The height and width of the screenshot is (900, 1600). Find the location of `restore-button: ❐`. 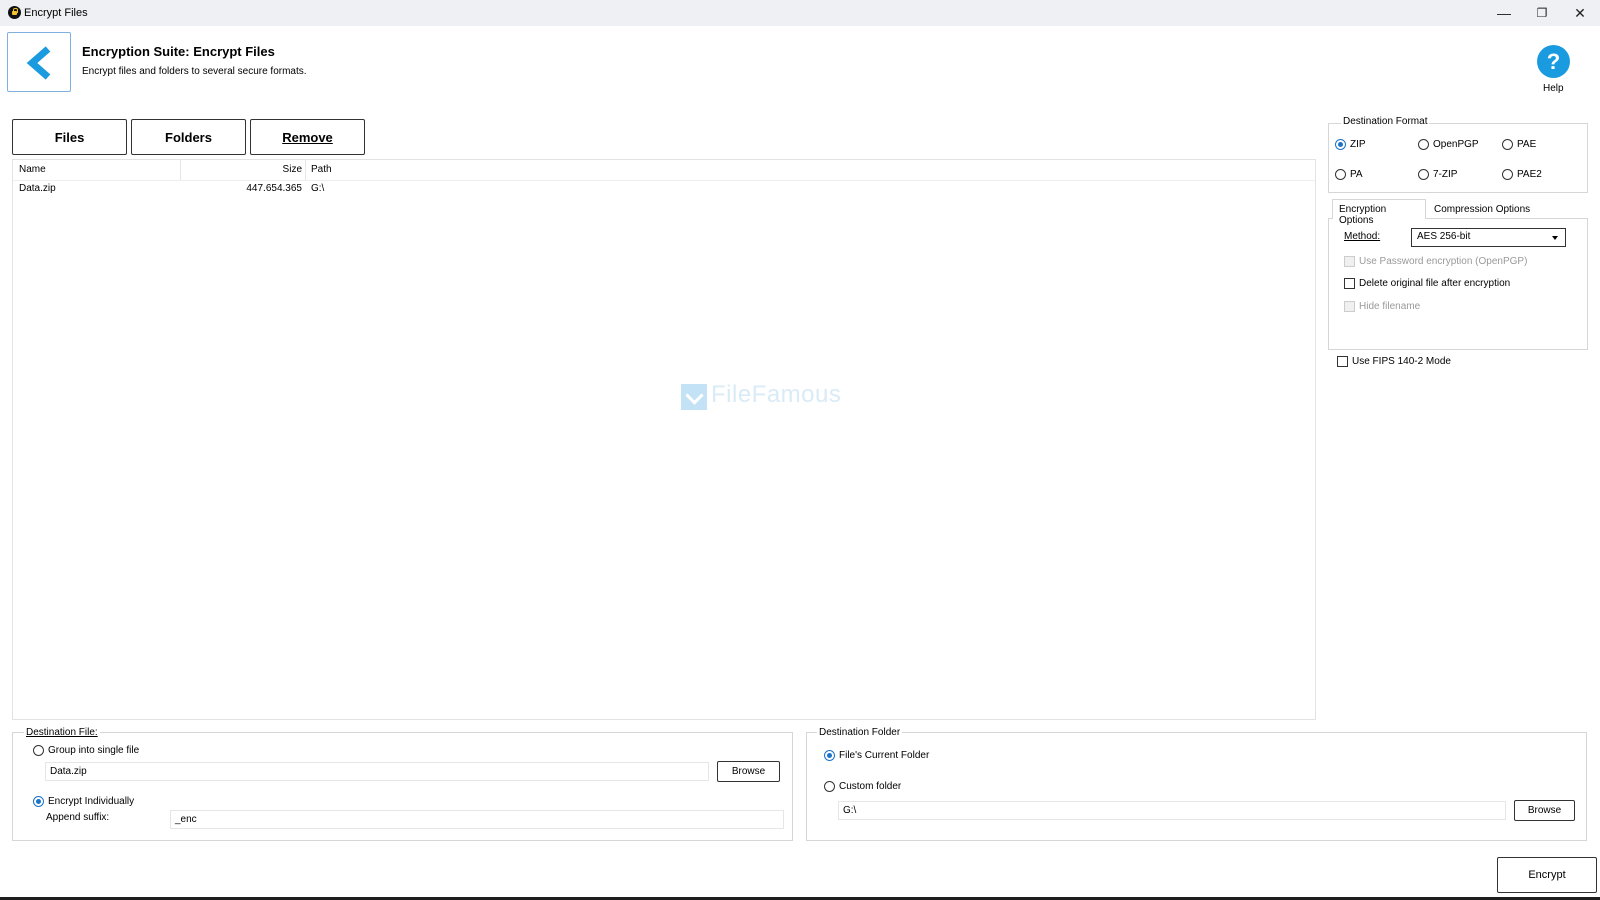

restore-button: ❐ is located at coordinates (1542, 13).